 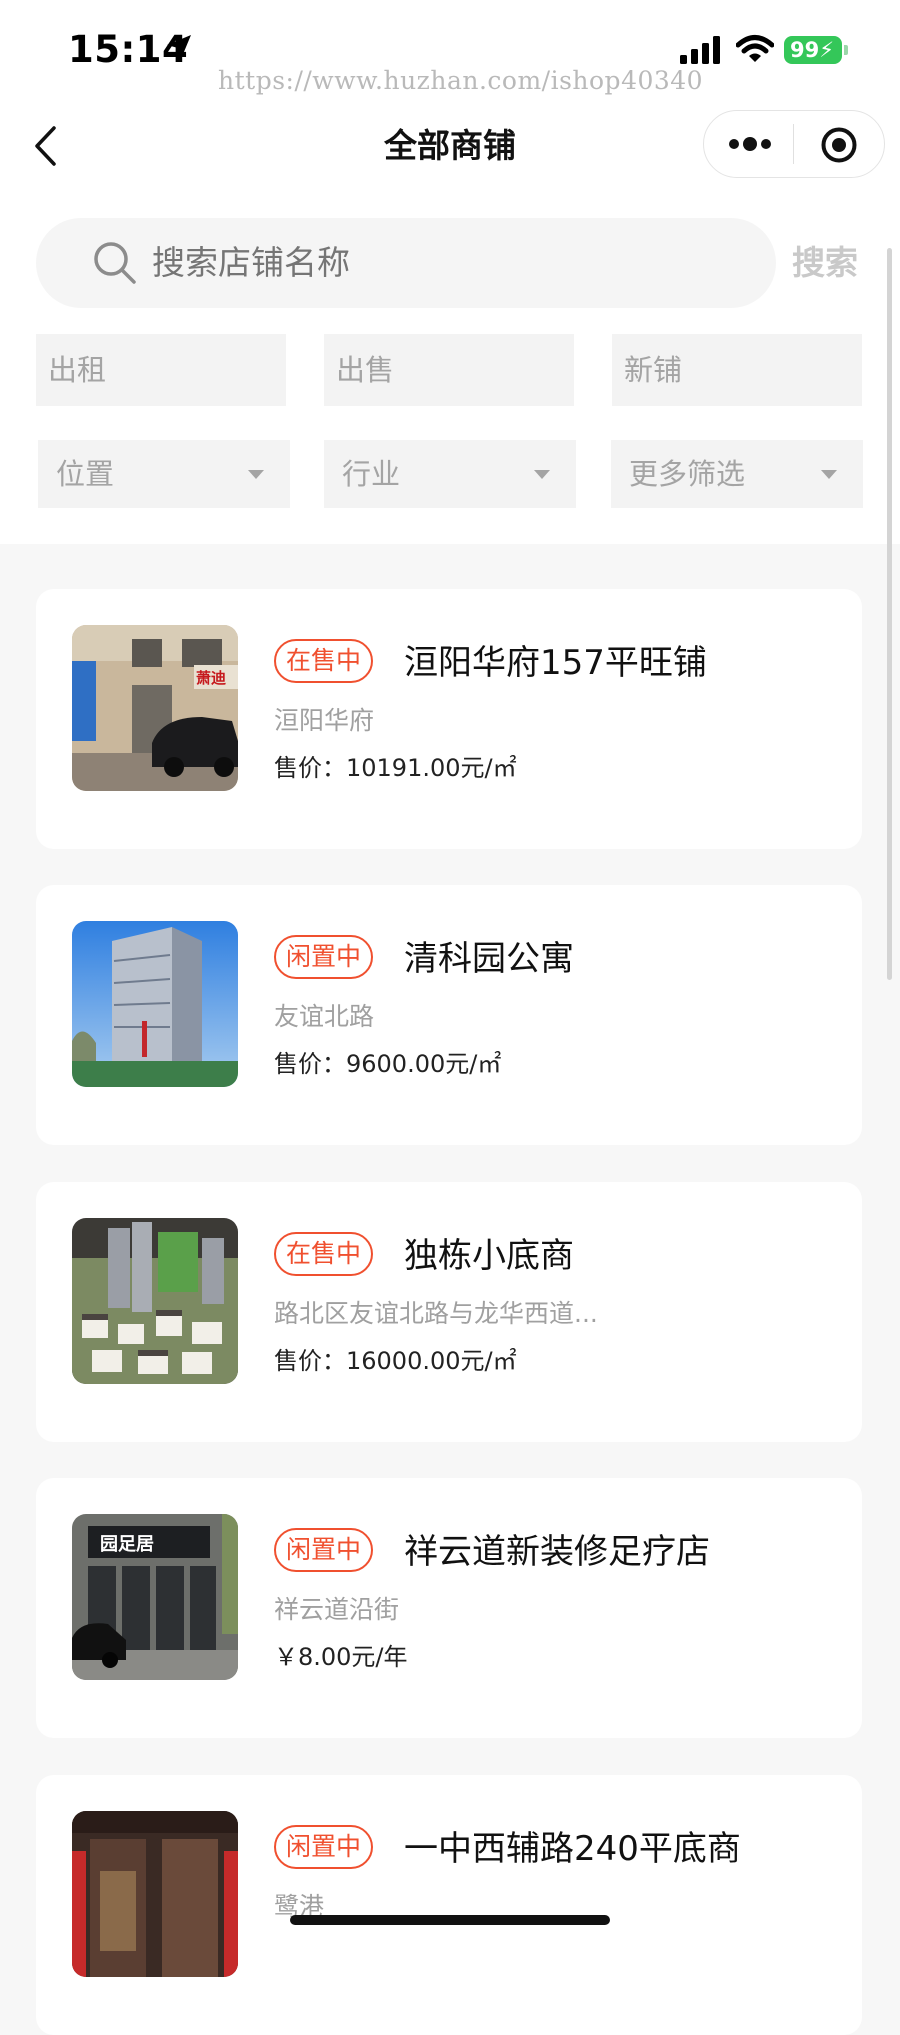 What do you see at coordinates (450, 474) in the screenshot?
I see `dropdown-industry: 行业` at bounding box center [450, 474].